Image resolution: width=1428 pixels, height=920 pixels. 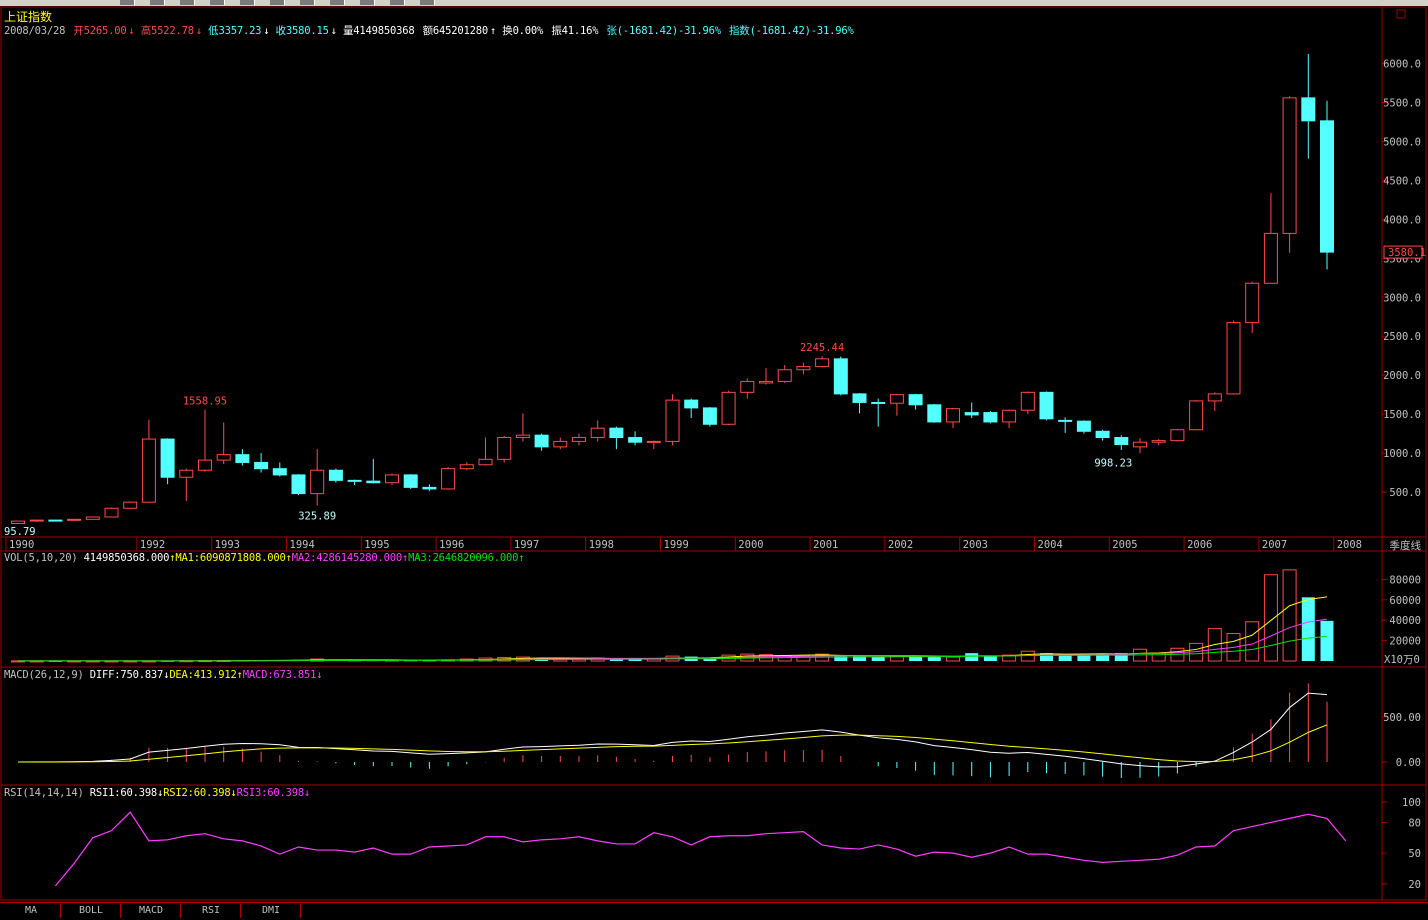 What do you see at coordinates (1401, 14) in the screenshot?
I see `window-button-icon` at bounding box center [1401, 14].